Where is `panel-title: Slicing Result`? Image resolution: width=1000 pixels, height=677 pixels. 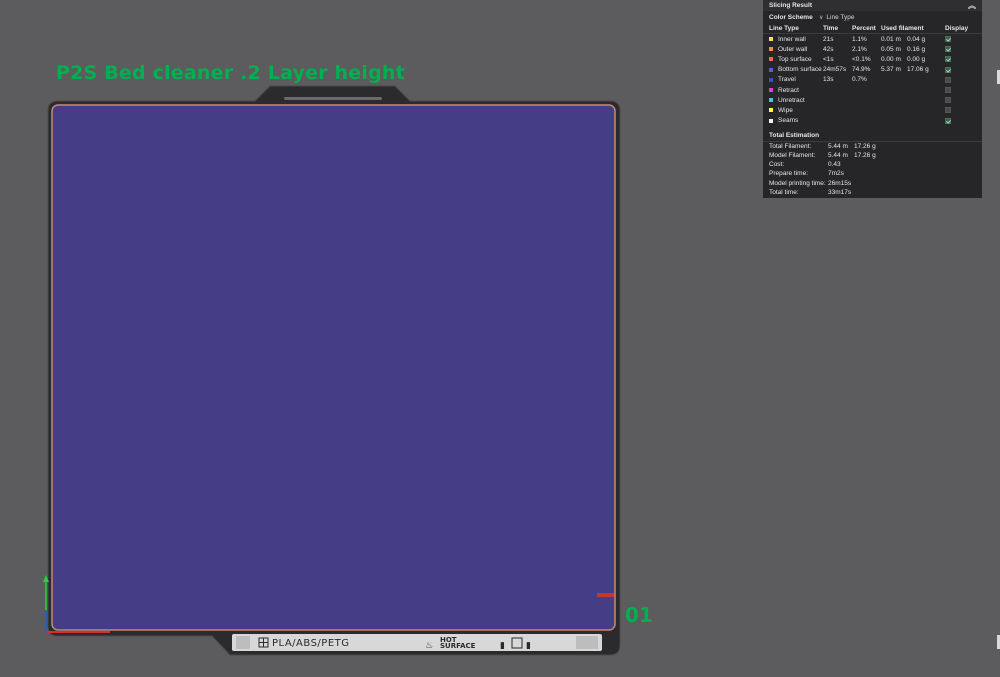
panel-title: Slicing Result is located at coordinates (790, 5).